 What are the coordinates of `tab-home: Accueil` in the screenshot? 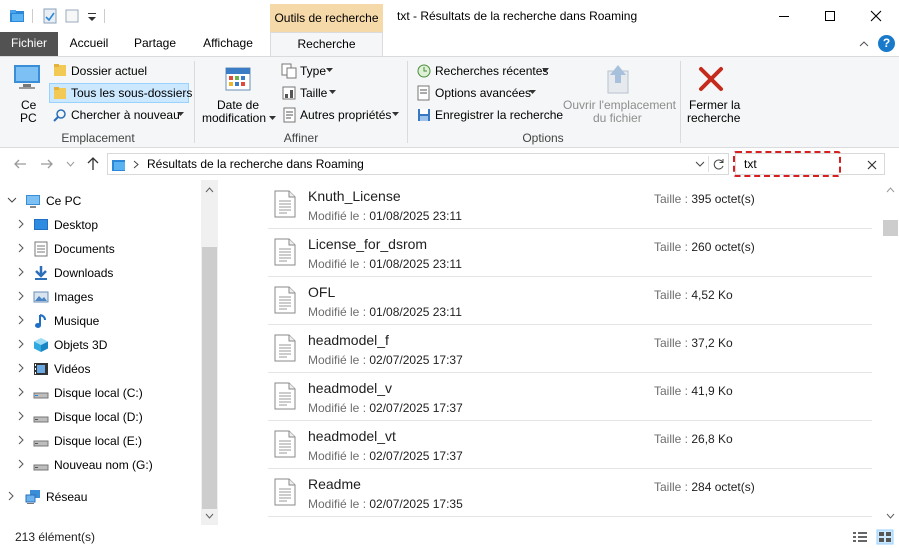 It's located at (89, 44).